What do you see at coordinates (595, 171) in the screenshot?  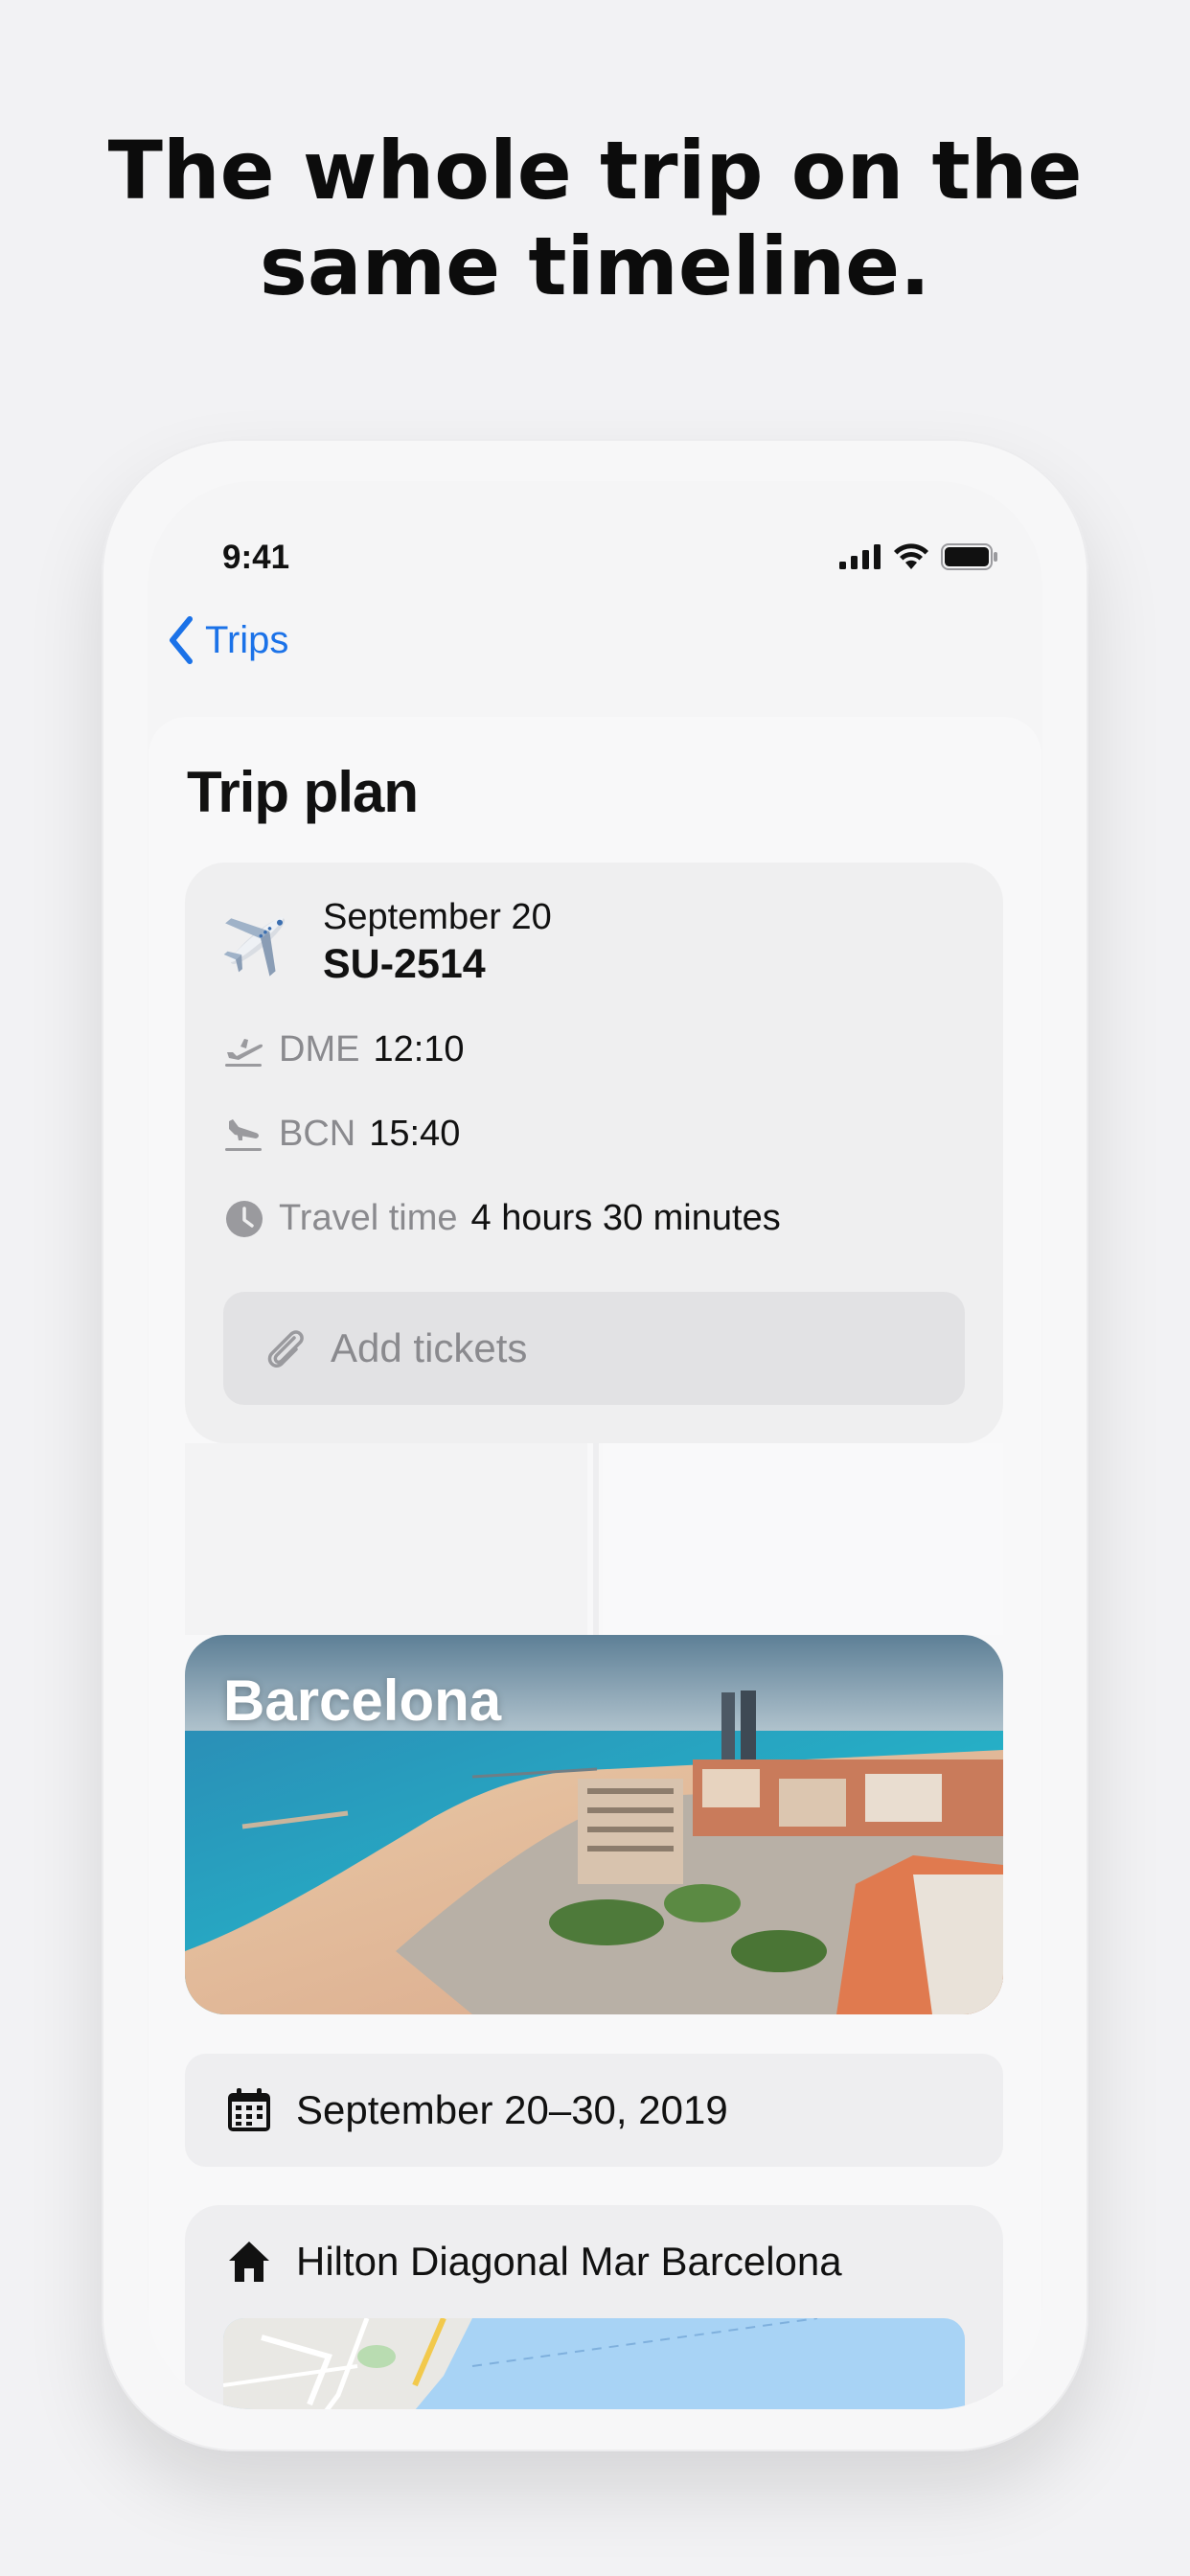 I see `headline-line-1: The whole trip on the` at bounding box center [595, 171].